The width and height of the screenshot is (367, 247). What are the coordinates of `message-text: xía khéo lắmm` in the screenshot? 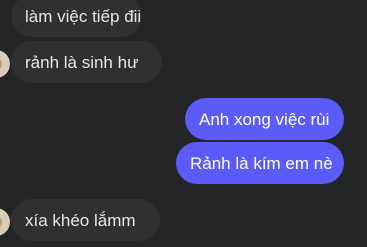 It's located at (80, 220).